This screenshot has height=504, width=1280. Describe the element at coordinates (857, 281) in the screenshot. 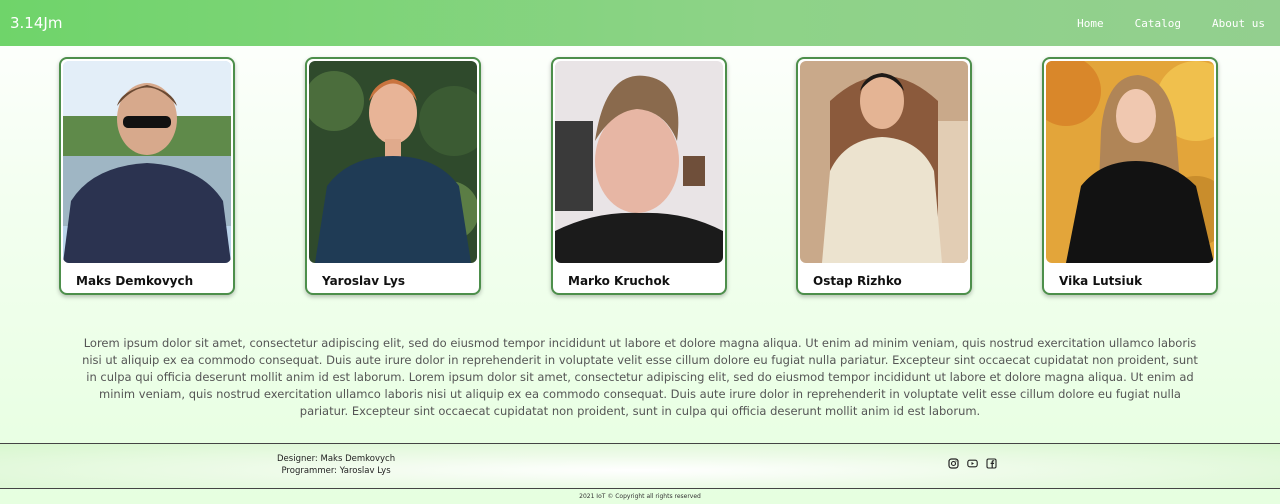

I see `card-name: Ostap Rizhko` at that location.